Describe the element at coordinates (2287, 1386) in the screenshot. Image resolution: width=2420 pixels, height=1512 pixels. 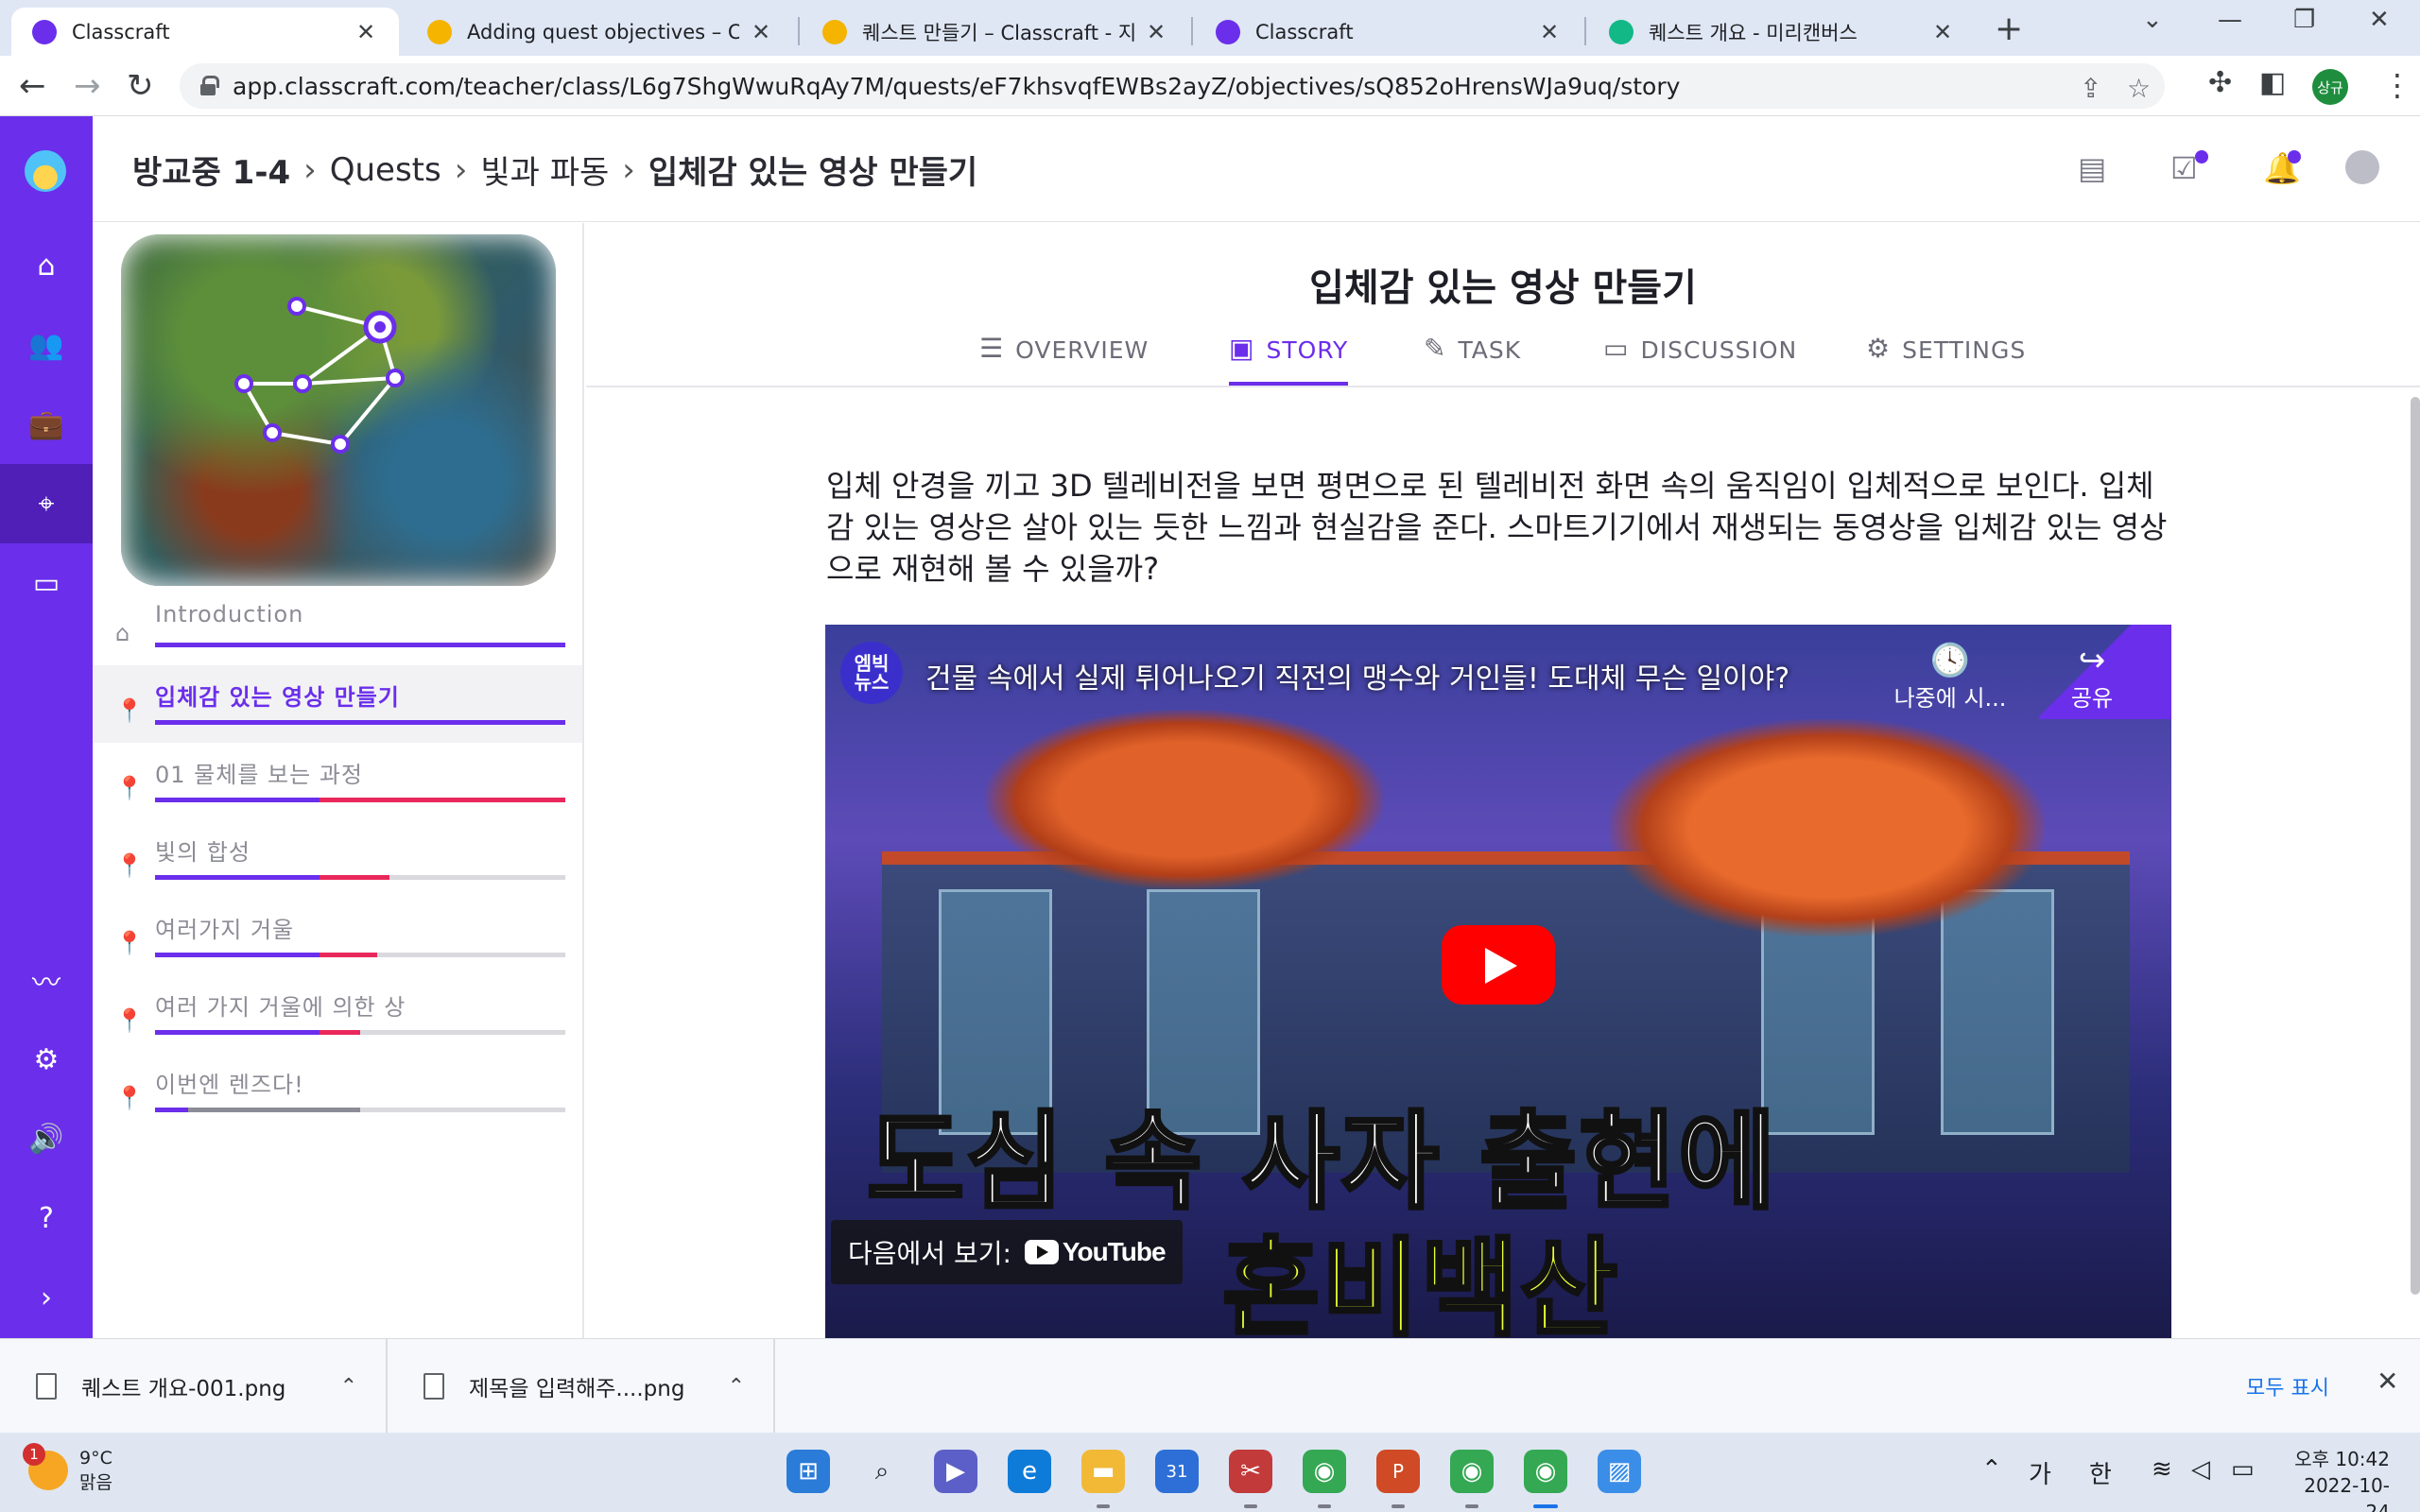
I see `show-all-downloads-link: 모두 표시` at that location.